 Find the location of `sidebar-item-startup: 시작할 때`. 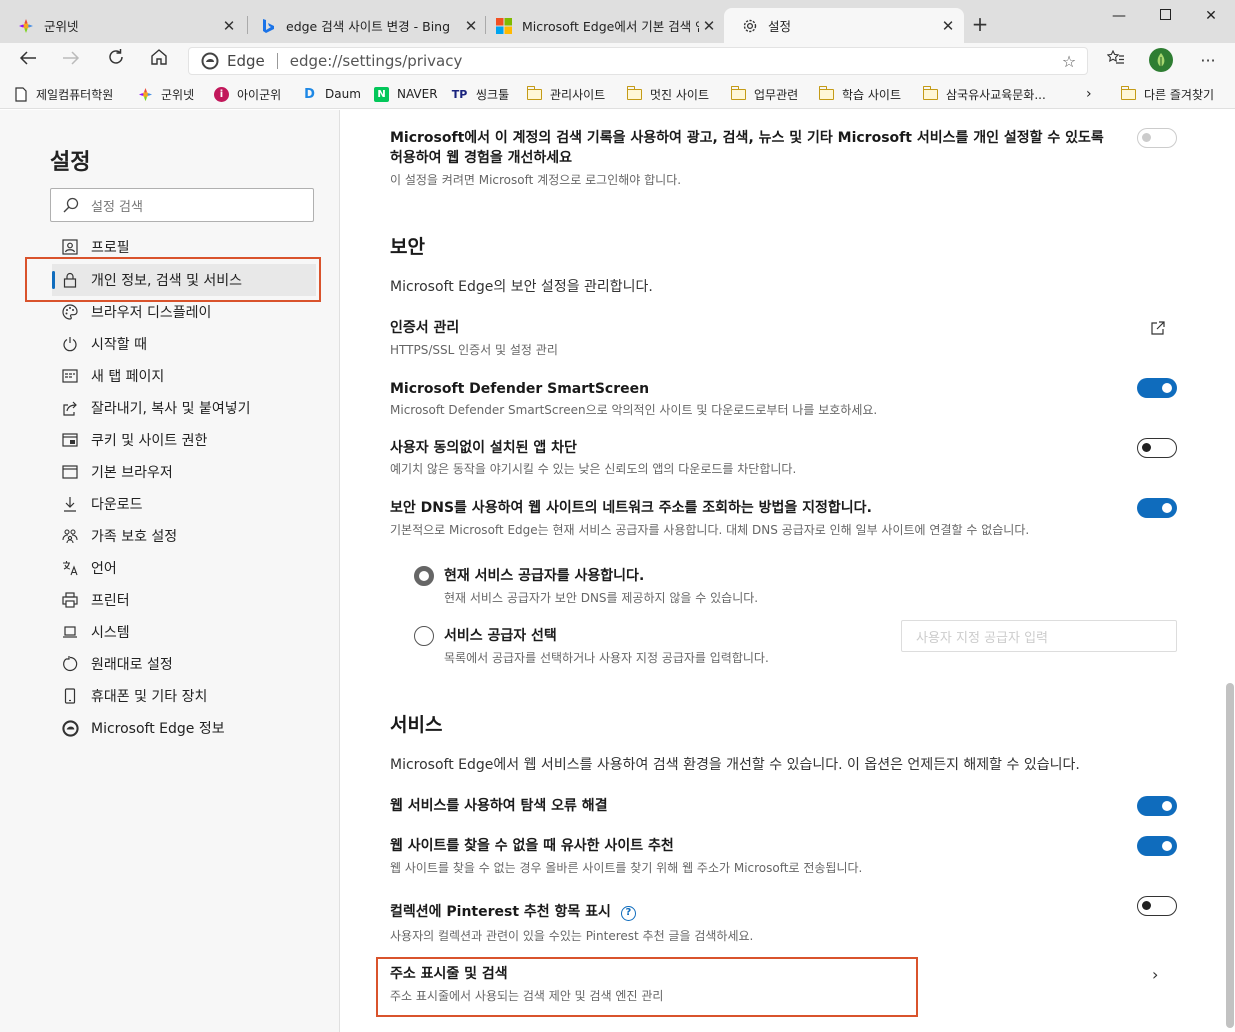

sidebar-item-startup: 시작할 때 is located at coordinates (184, 344).